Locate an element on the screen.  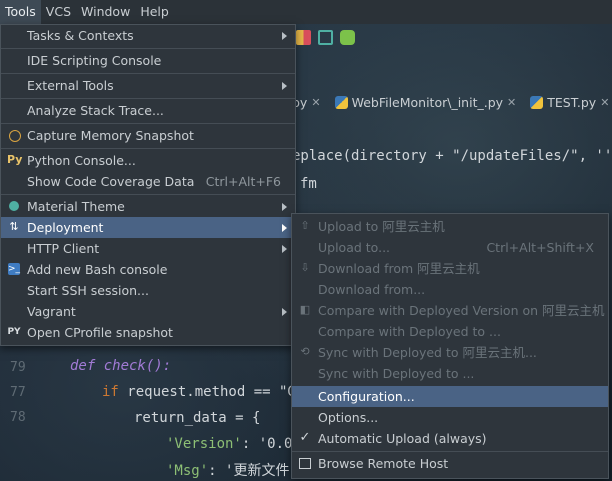
code-line: eplace(directory + "/updateFiles/", '') is located at coordinates (452, 156).